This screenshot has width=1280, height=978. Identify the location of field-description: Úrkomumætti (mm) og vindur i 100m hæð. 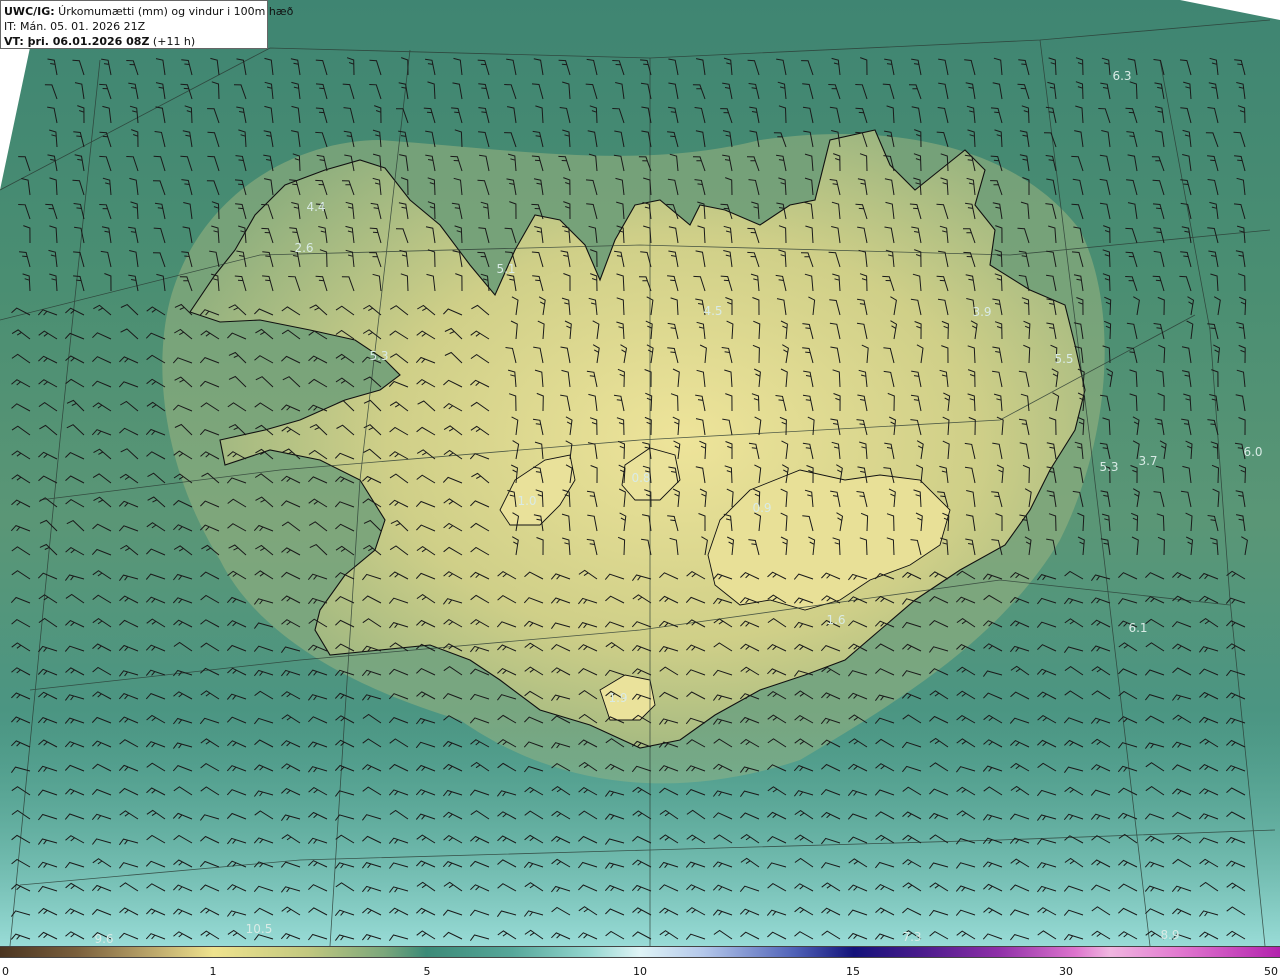
(174, 11).